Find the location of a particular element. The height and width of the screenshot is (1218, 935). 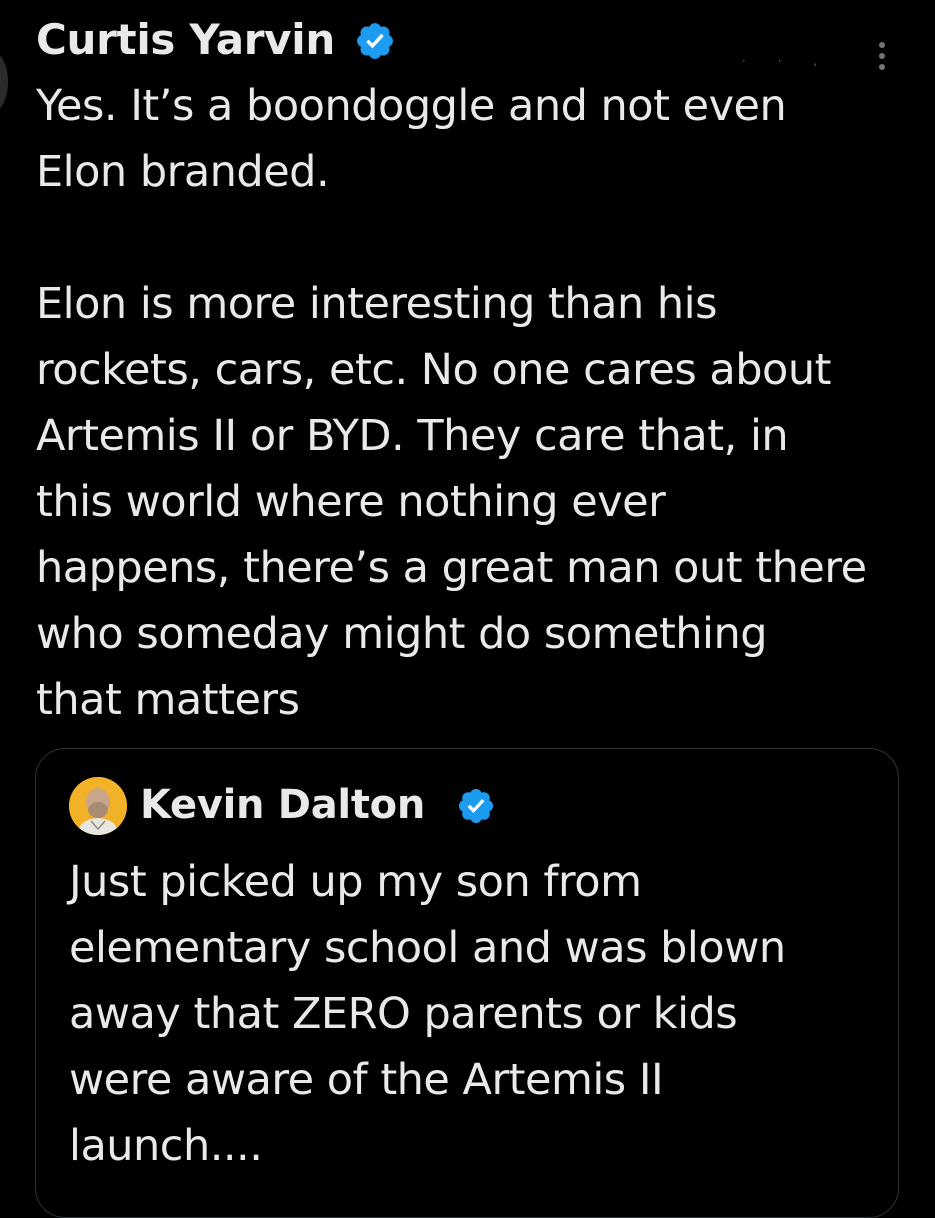

post-text-line: this world where nothing ever is located at coordinates (351, 502).